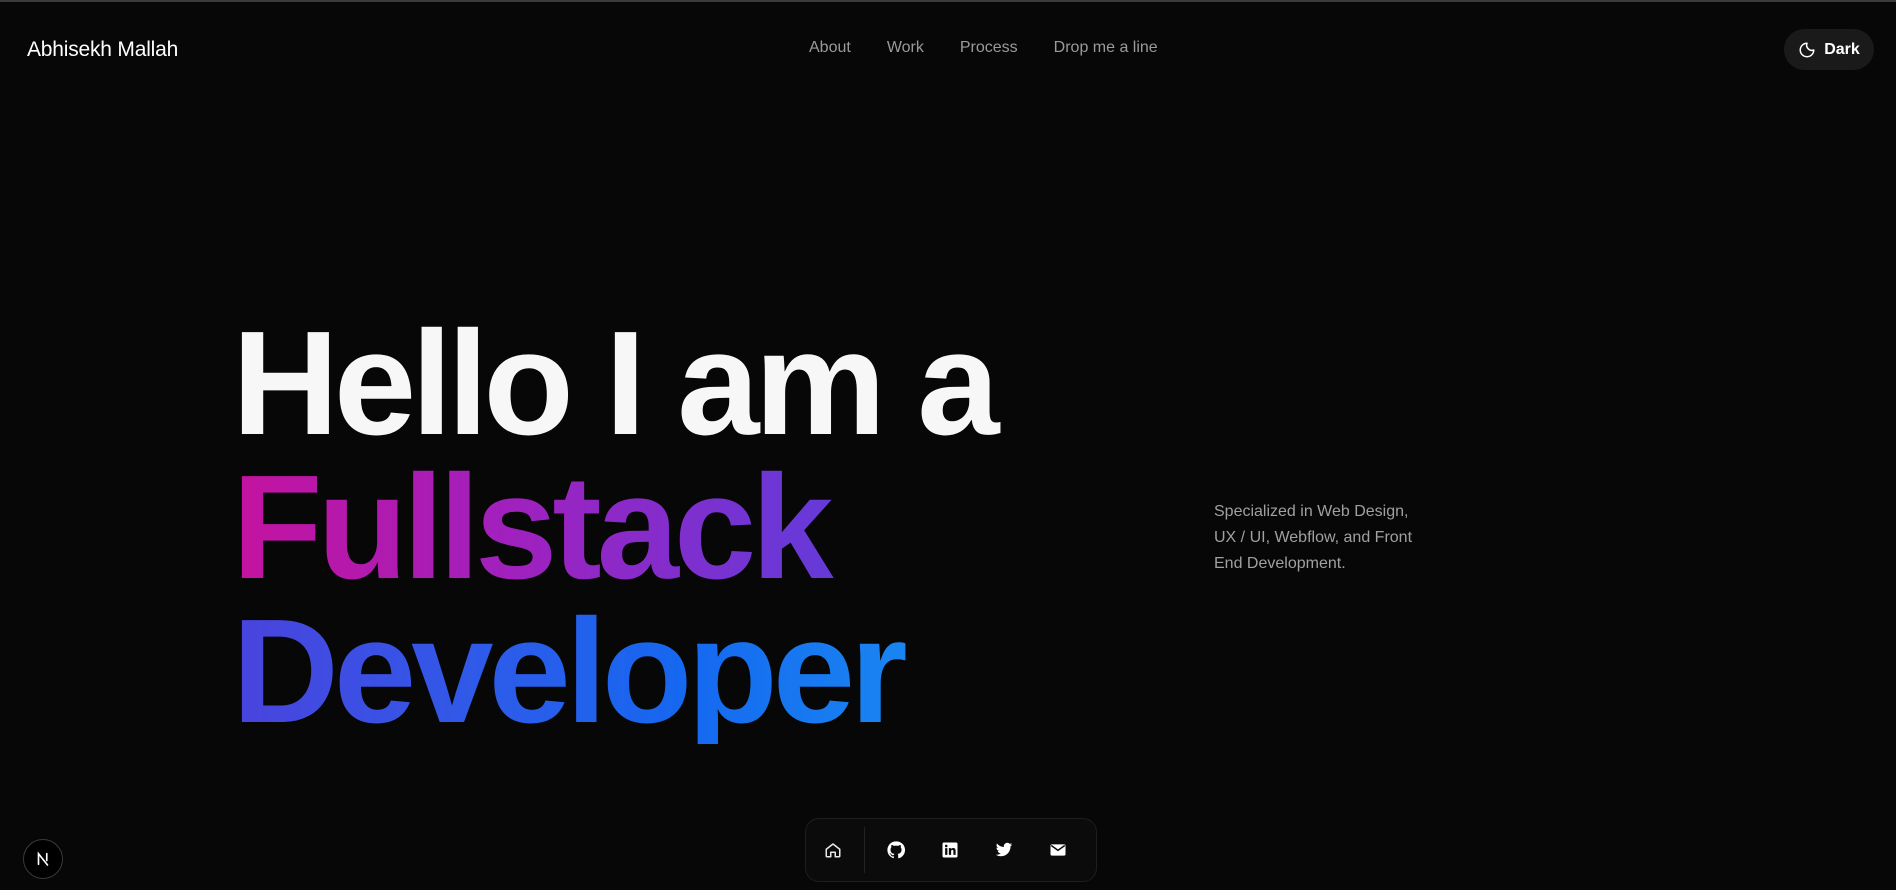 The image size is (1896, 890). I want to click on mail-icon, so click(1058, 850).